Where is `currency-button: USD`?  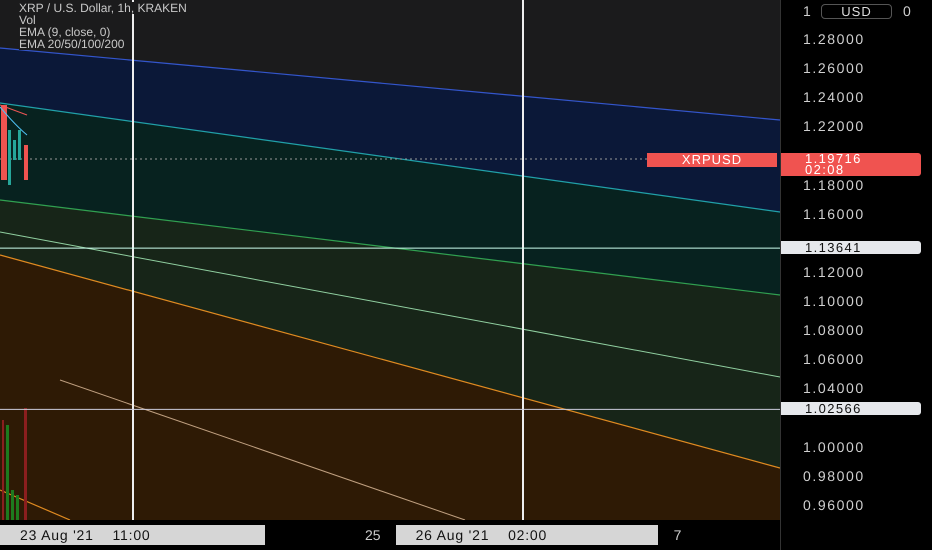
currency-button: USD is located at coordinates (856, 11).